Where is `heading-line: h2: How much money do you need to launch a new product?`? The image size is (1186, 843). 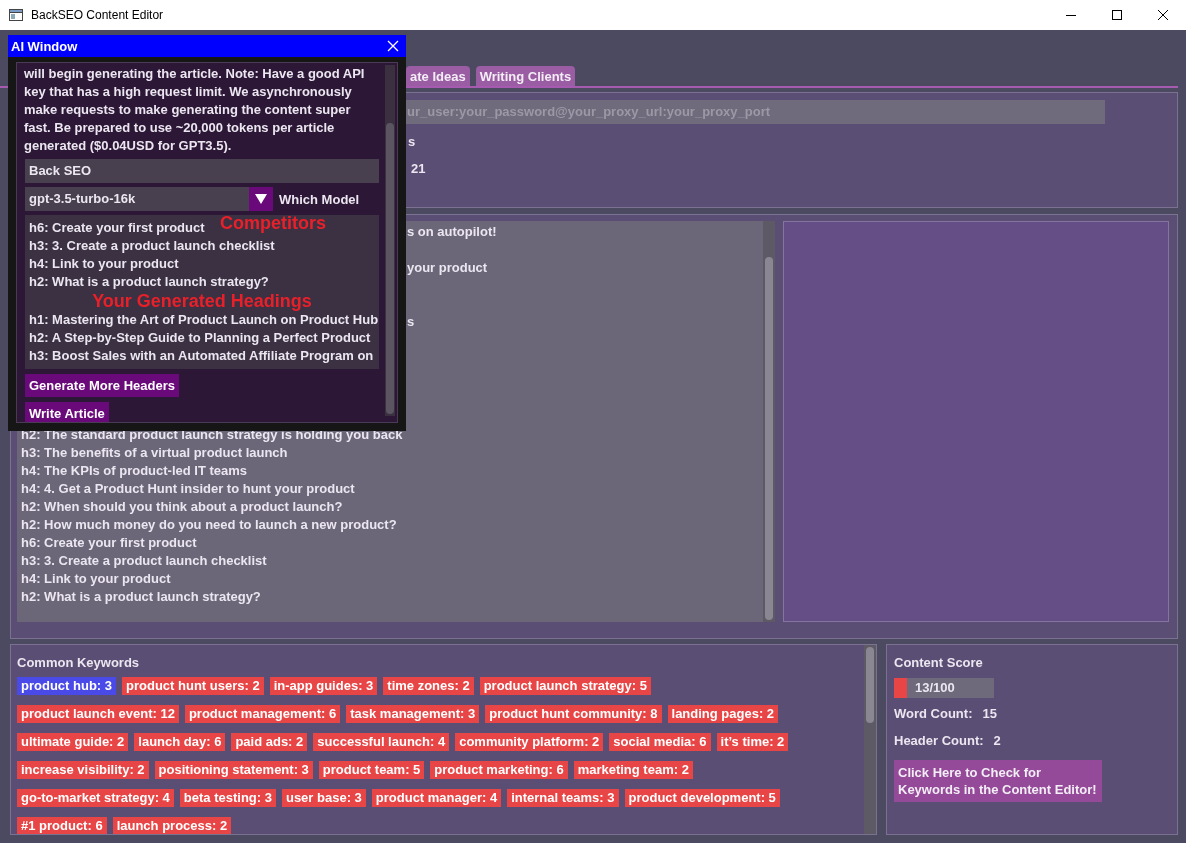 heading-line: h2: How much money do you need to launch a new product? is located at coordinates (209, 525).